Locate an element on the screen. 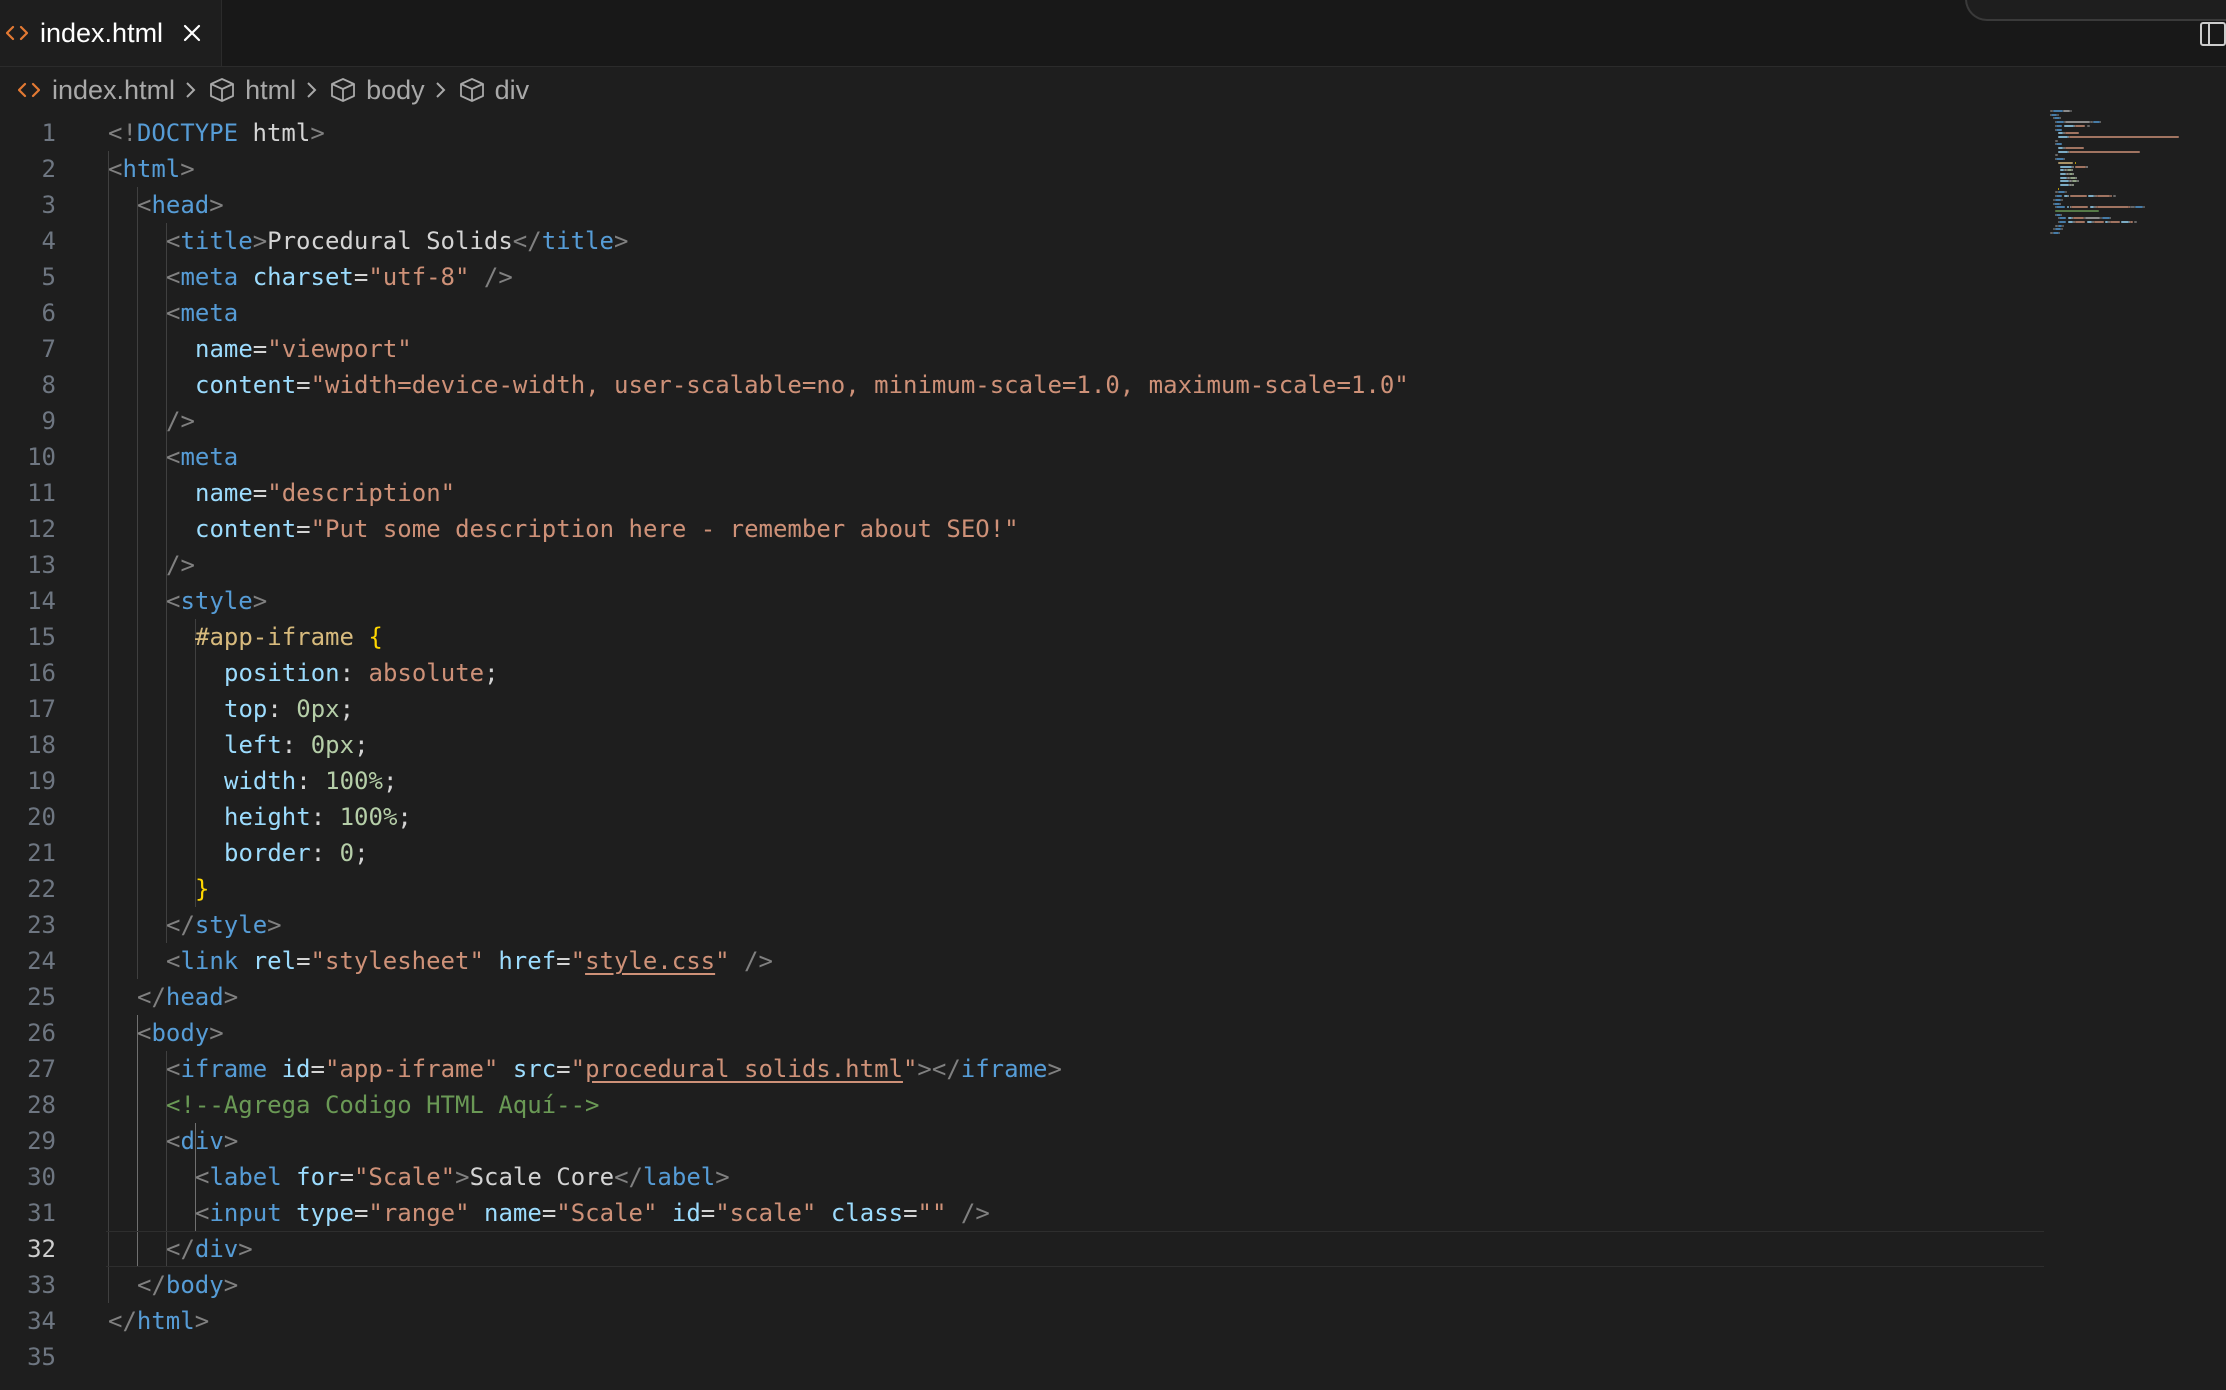  code-line: 26 <body> is located at coordinates (1025, 1033).